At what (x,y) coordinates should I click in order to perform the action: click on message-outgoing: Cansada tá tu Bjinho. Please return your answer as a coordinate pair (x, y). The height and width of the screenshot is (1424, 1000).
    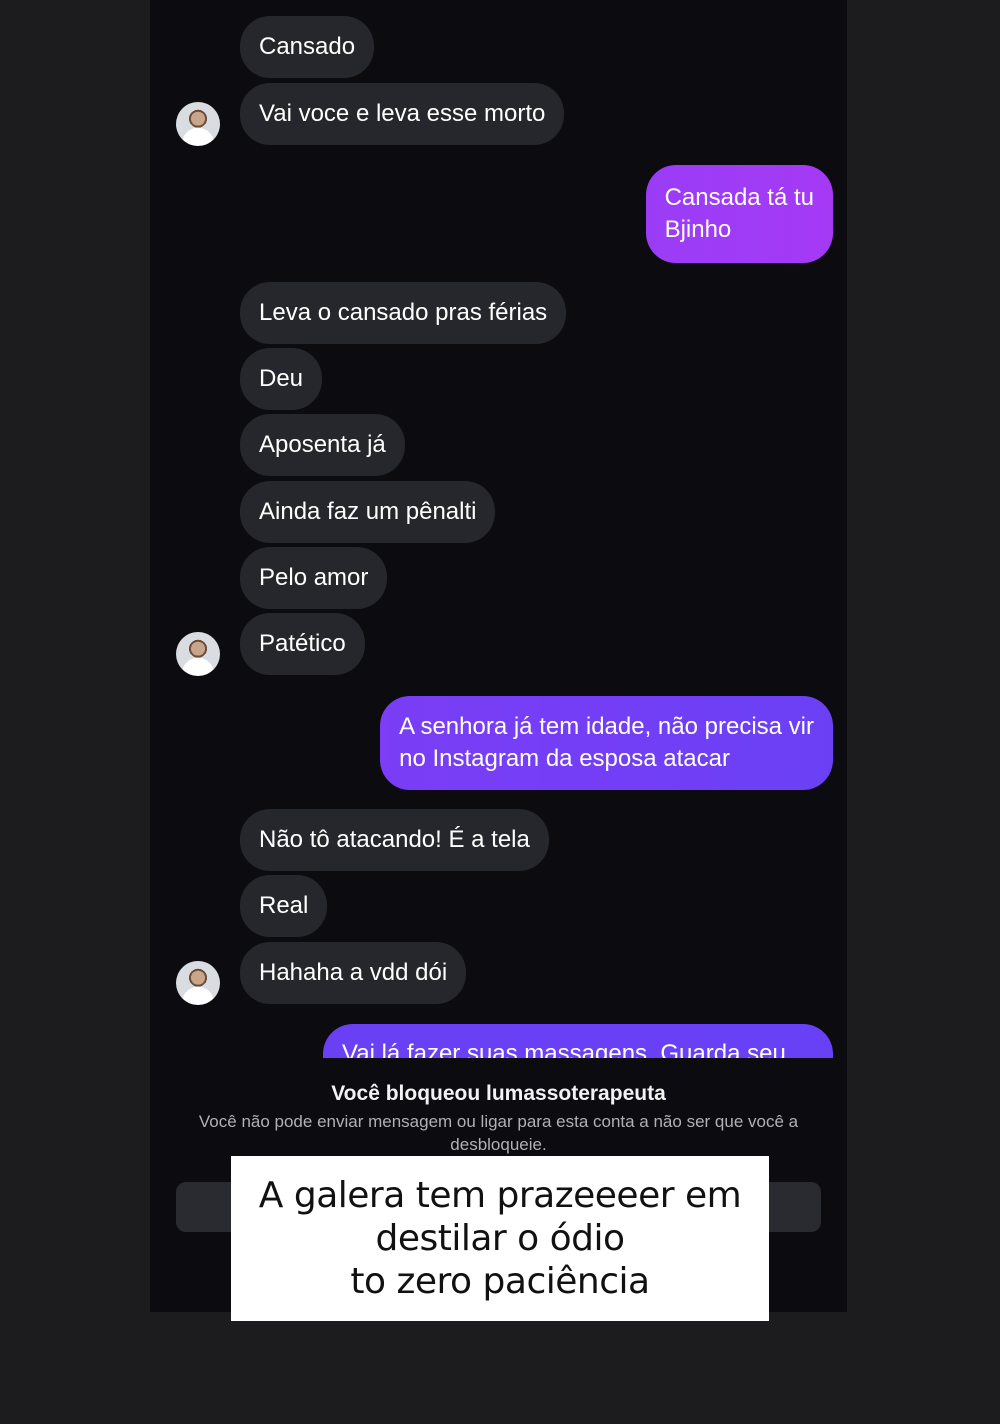
    Looking at the image, I should click on (739, 214).